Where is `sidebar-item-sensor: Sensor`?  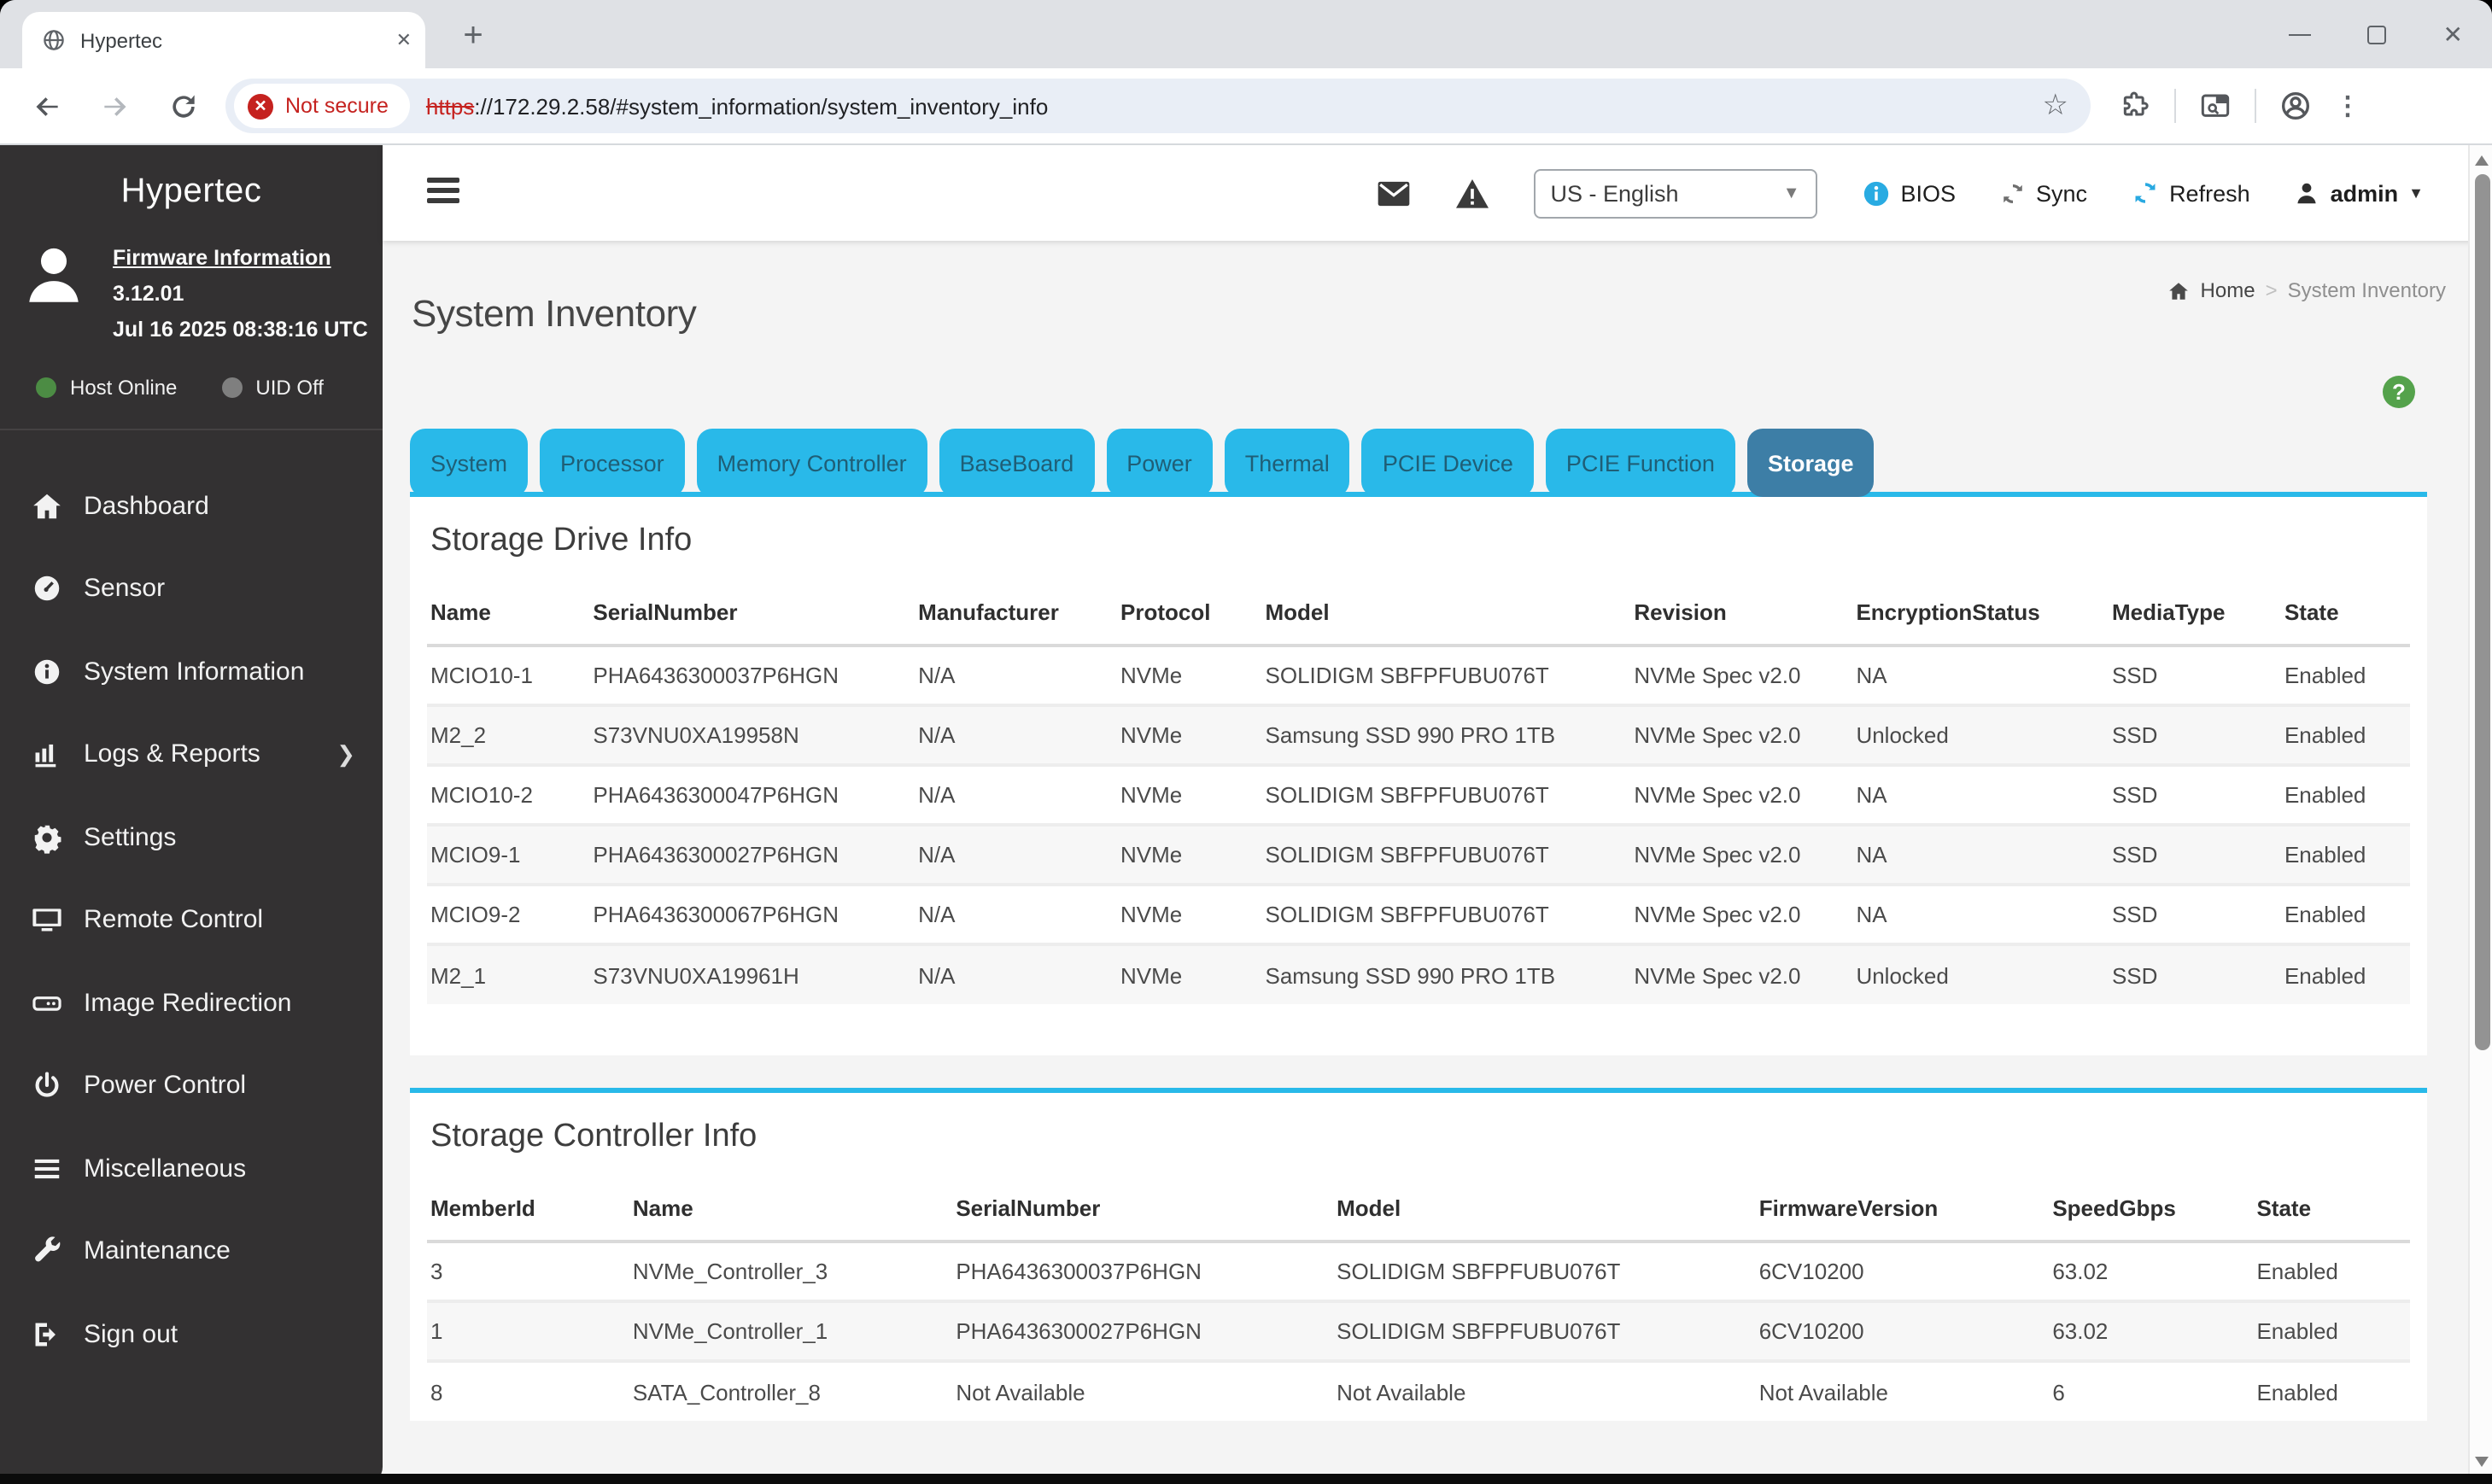 sidebar-item-sensor: Sensor is located at coordinates (191, 589).